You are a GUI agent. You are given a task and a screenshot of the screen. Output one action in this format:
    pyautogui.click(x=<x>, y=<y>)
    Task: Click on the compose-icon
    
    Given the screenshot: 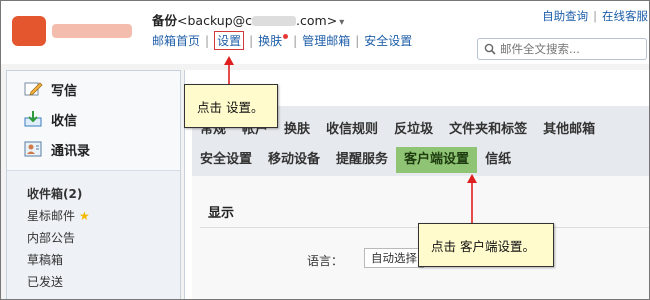 What is the action you would take?
    pyautogui.click(x=33, y=89)
    